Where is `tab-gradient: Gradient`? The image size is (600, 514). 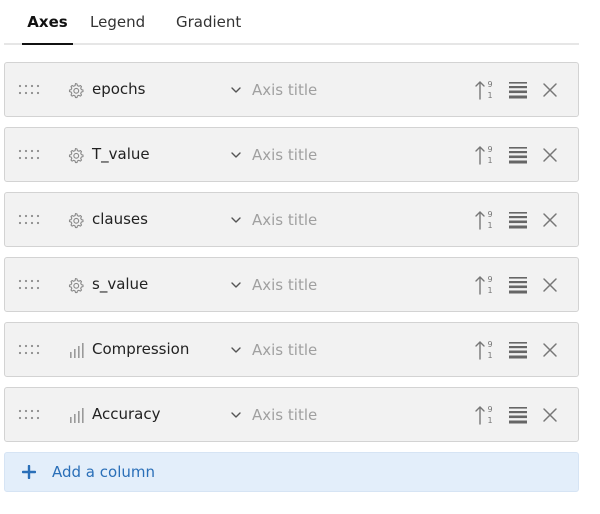
tab-gradient: Gradient is located at coordinates (208, 22).